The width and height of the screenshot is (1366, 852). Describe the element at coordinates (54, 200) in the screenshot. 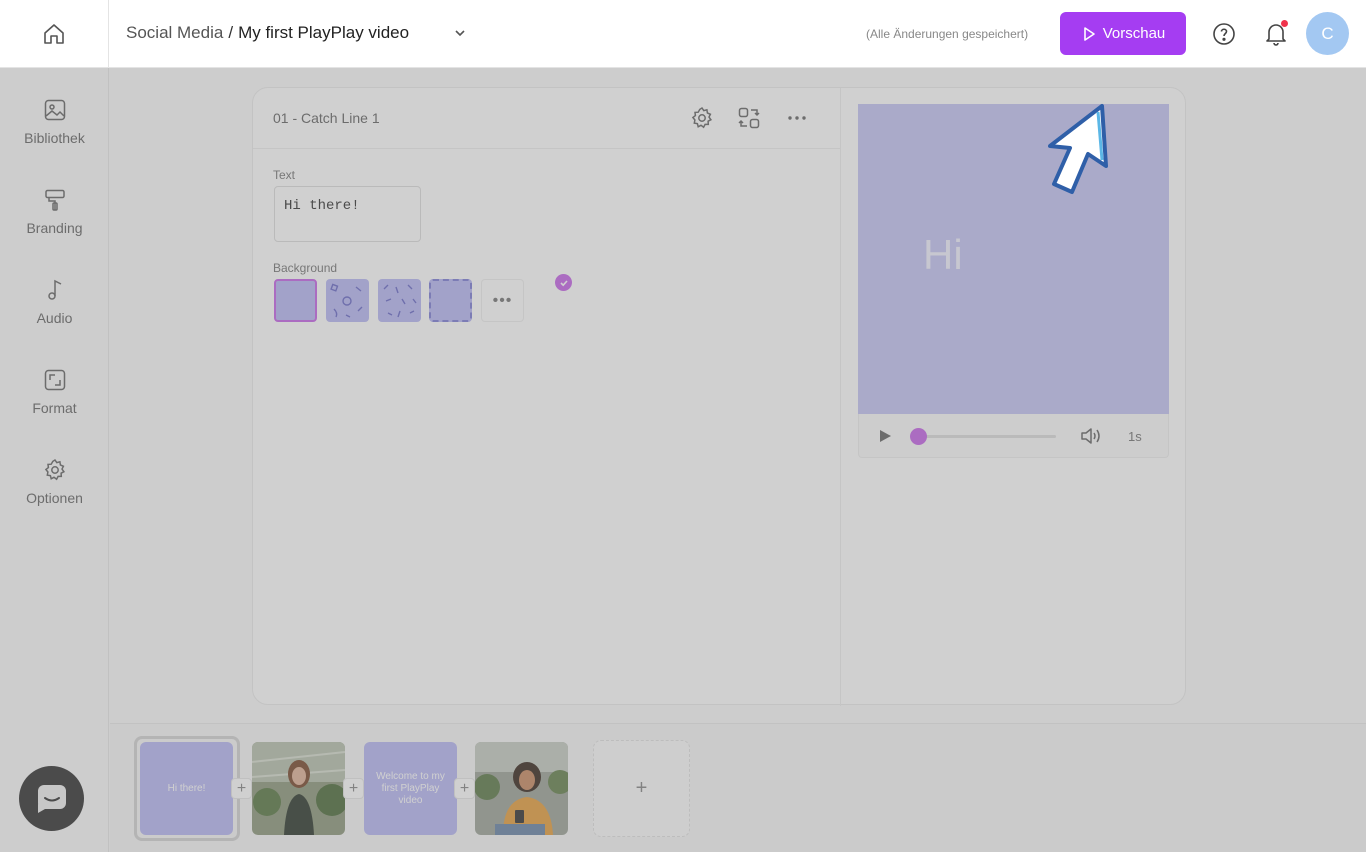

I see `paint-roller-icon` at that location.